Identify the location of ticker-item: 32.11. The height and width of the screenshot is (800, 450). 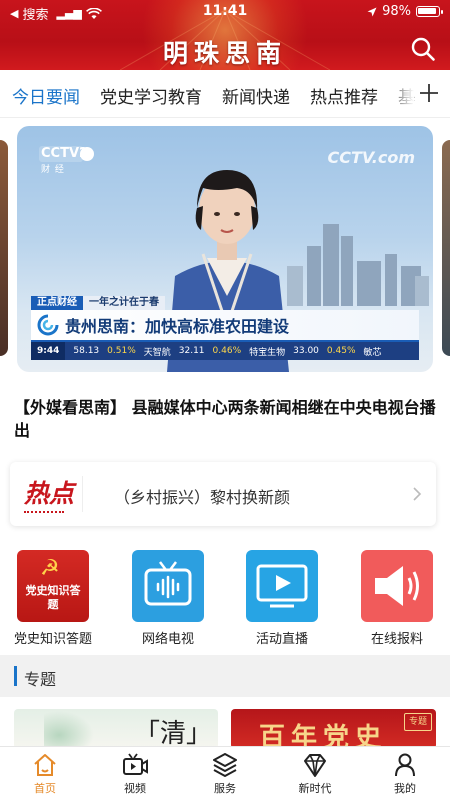
(191, 351).